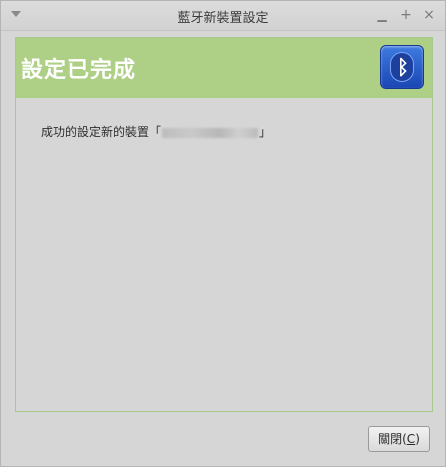 The image size is (446, 467). I want to click on minimize-icon: ▁, so click(382, 15).